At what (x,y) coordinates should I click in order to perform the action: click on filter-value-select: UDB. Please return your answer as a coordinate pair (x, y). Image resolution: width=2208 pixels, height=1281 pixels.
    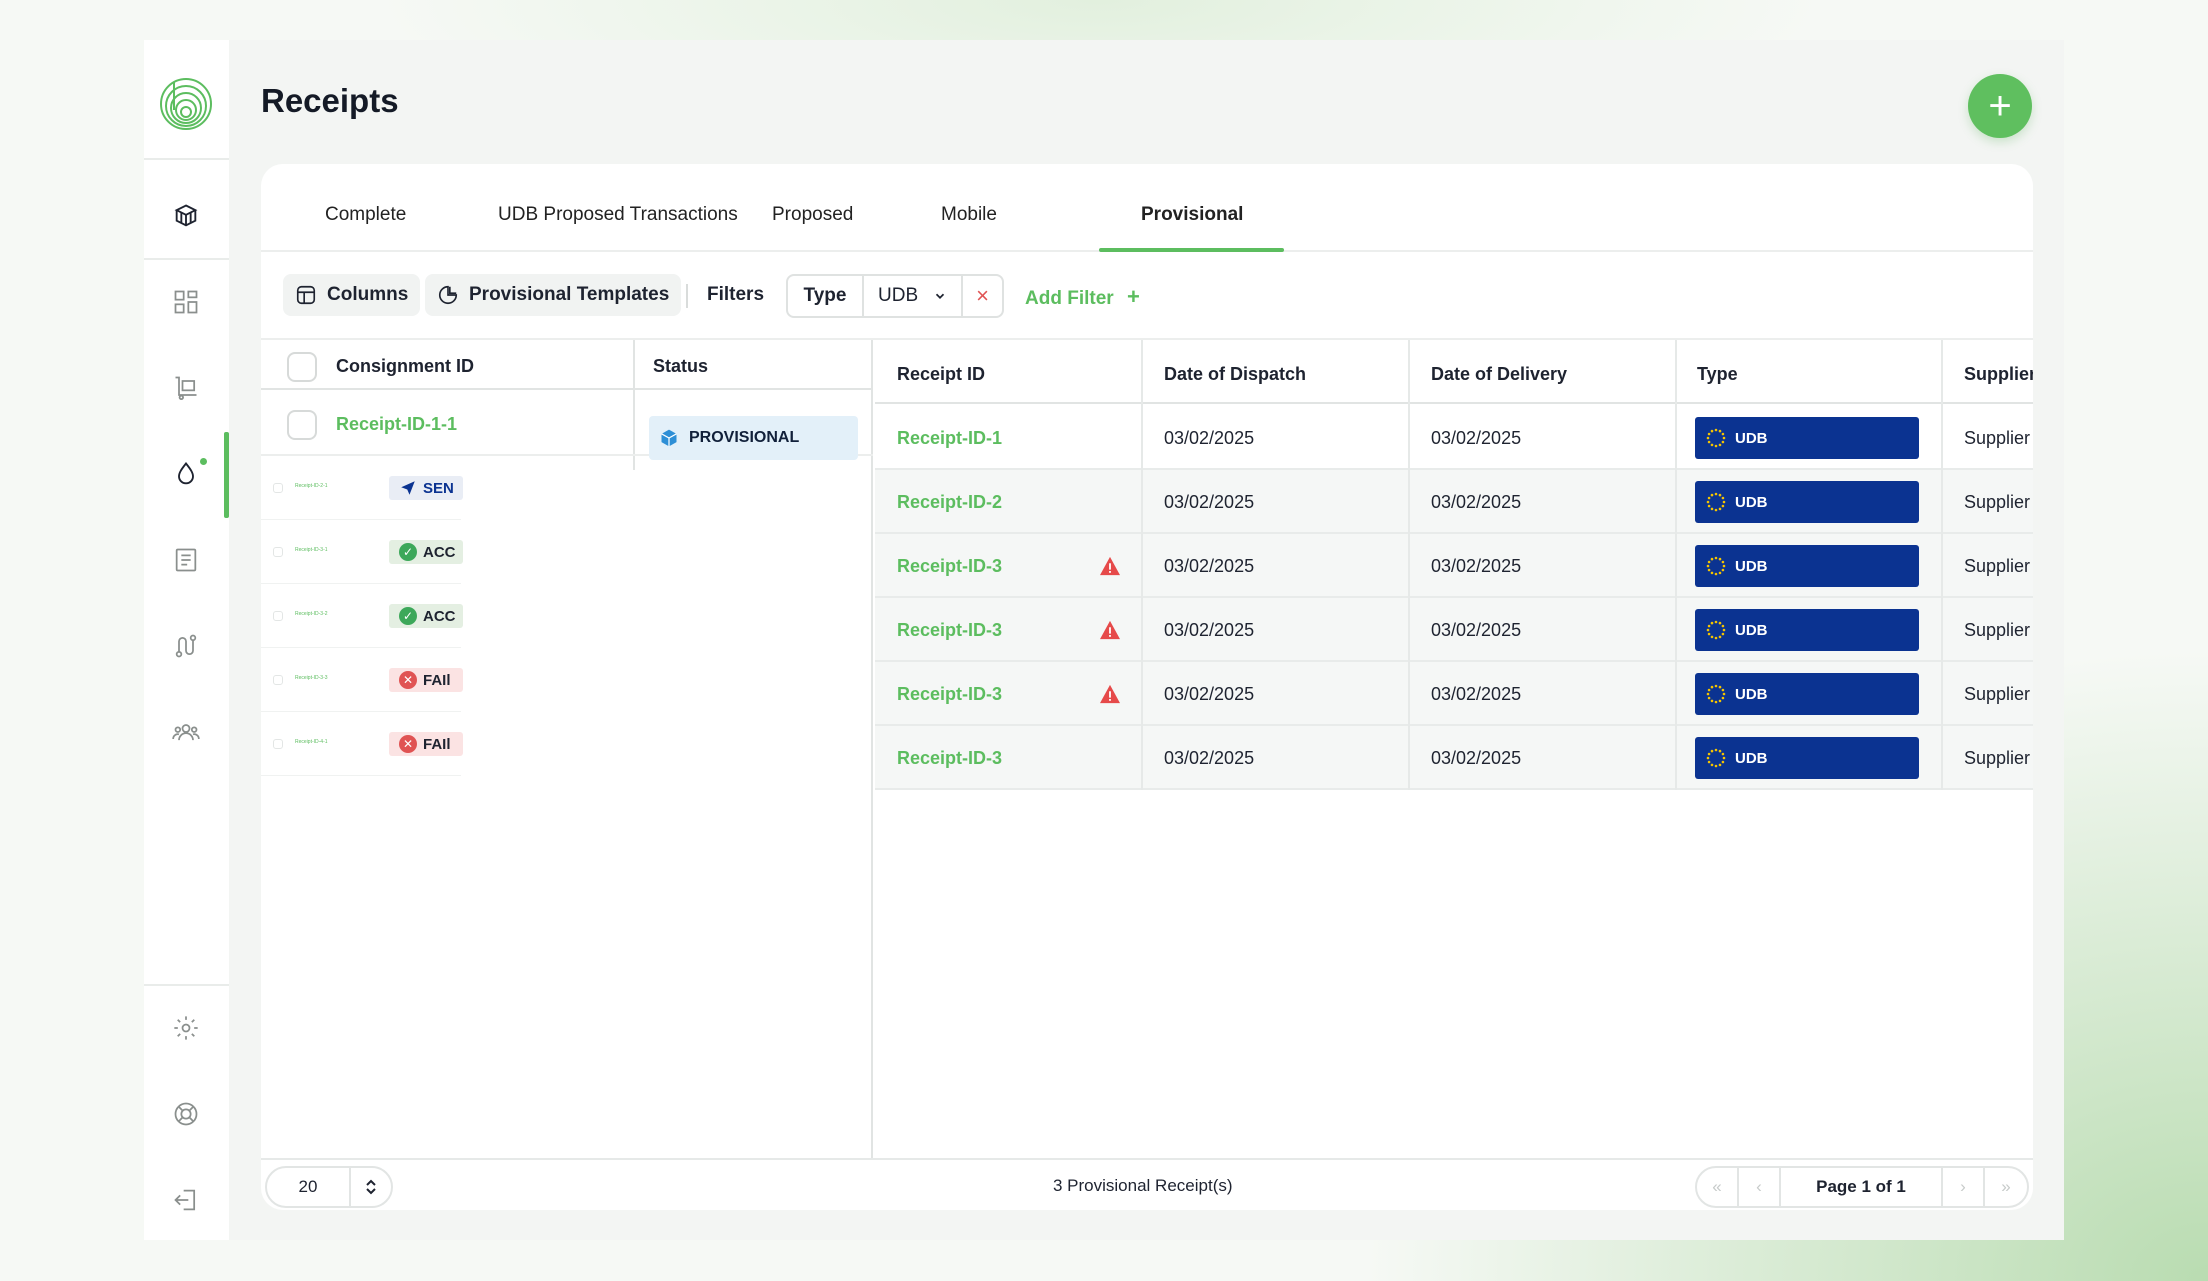
    Looking at the image, I should click on (913, 296).